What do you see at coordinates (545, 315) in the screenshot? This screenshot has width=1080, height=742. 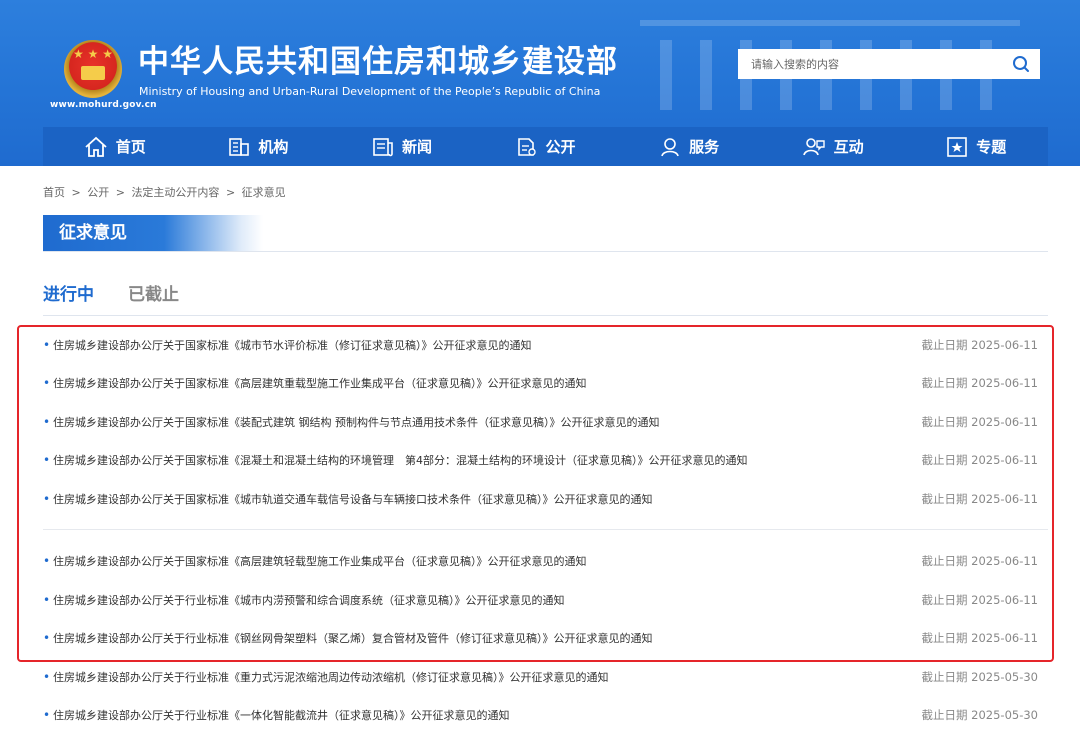 I see `tabs-divider` at bounding box center [545, 315].